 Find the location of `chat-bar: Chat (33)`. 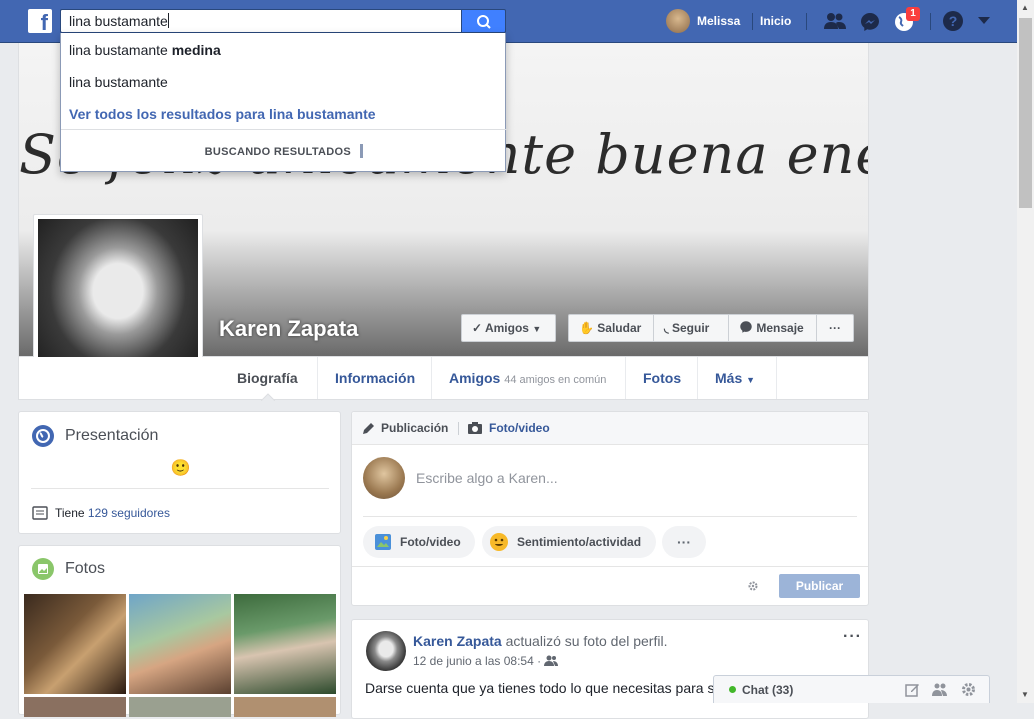

chat-bar: Chat (33) is located at coordinates (851, 689).